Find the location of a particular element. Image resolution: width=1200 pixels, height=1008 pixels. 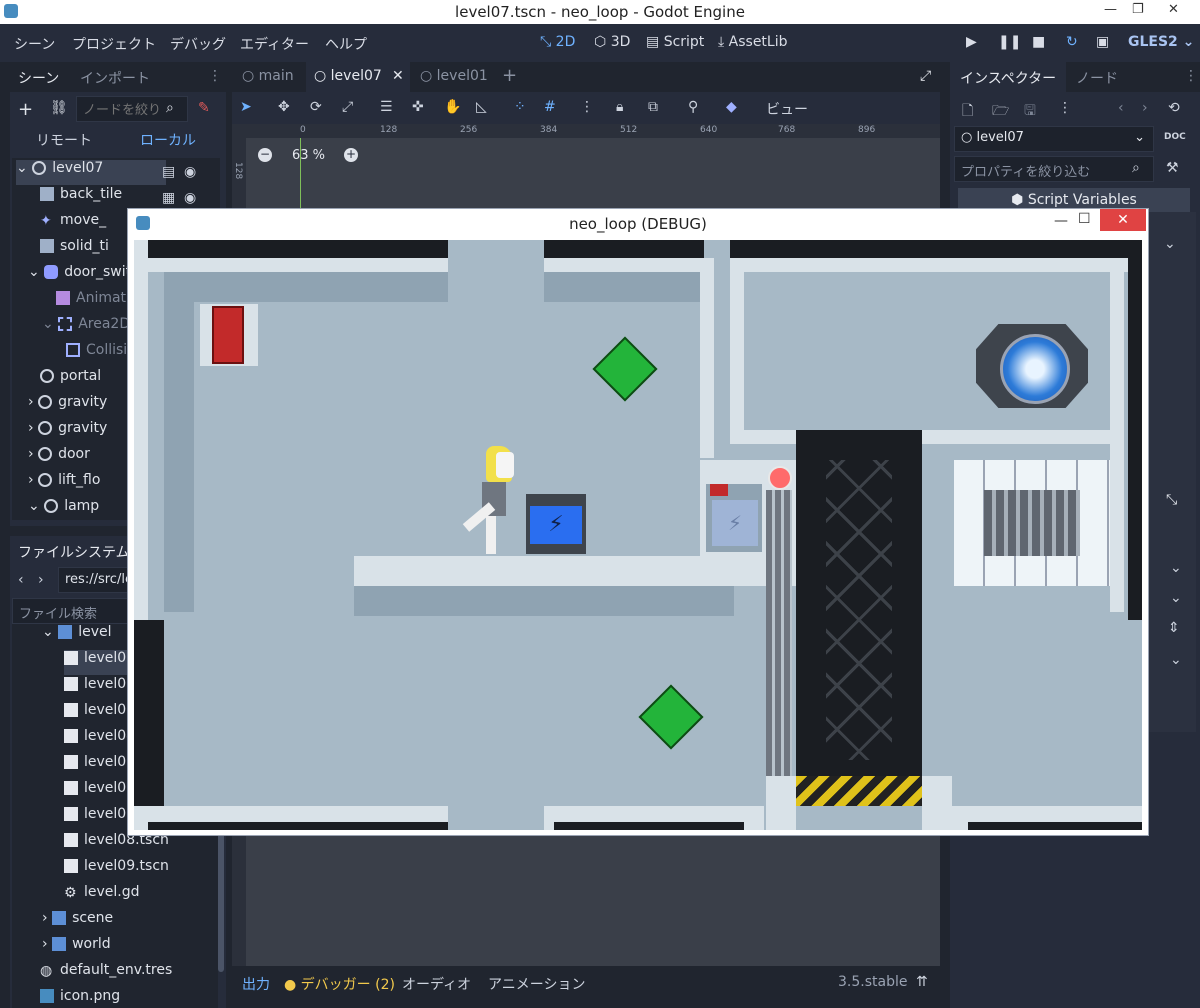

menu-project: プロジェクト is located at coordinates (114, 44).